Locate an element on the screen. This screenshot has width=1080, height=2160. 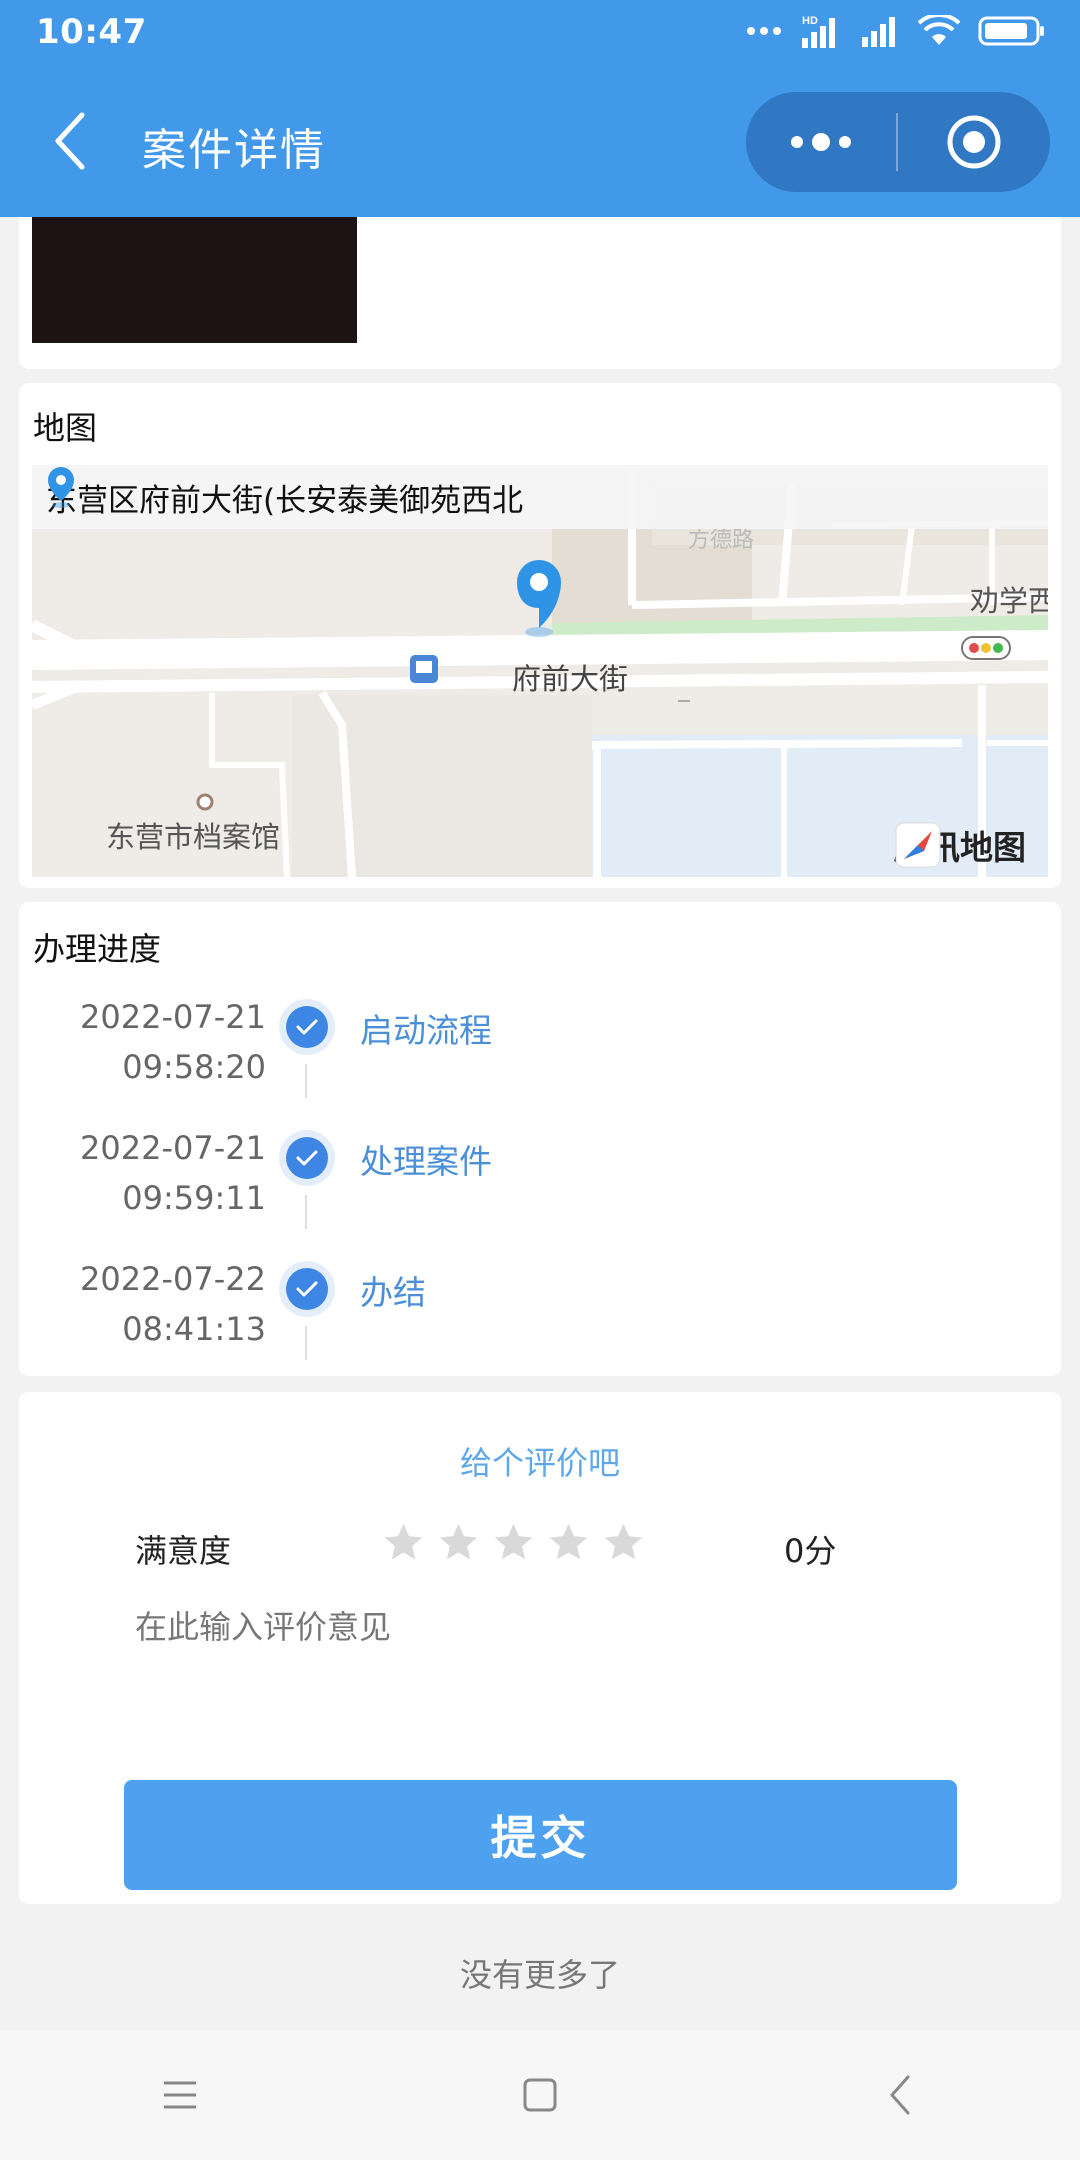
comment-input is located at coordinates (545, 1677).